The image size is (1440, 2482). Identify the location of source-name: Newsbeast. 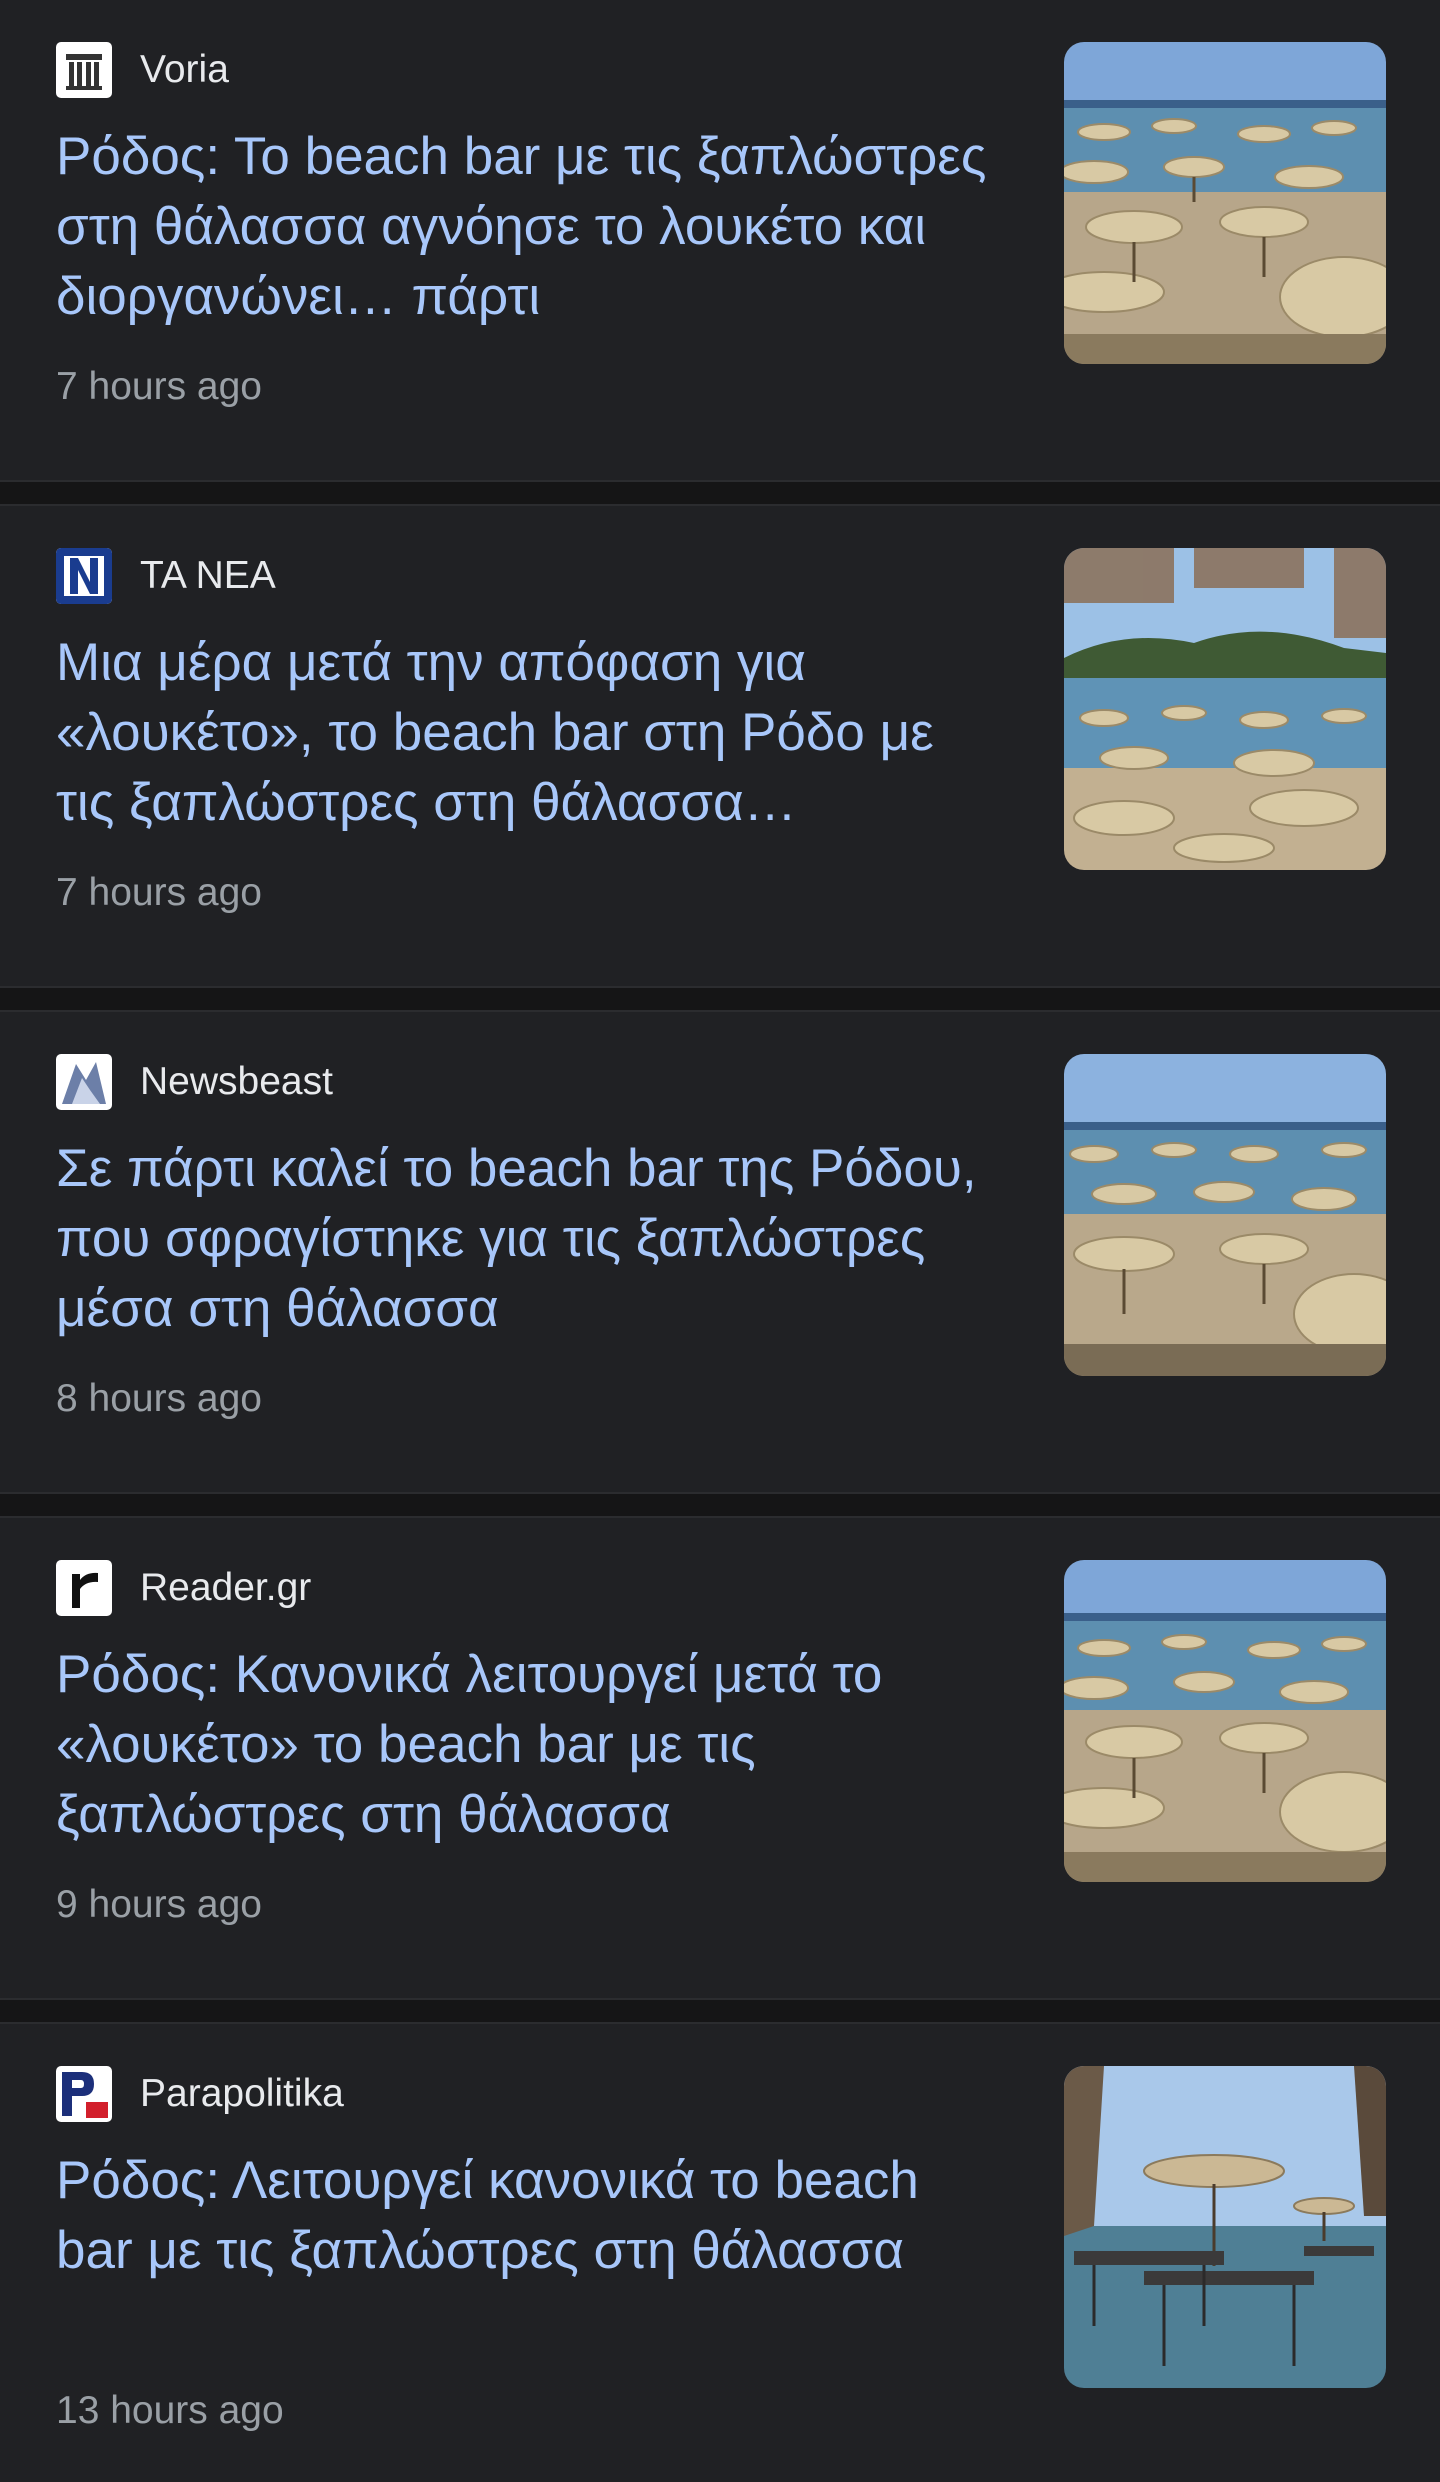
(236, 1081).